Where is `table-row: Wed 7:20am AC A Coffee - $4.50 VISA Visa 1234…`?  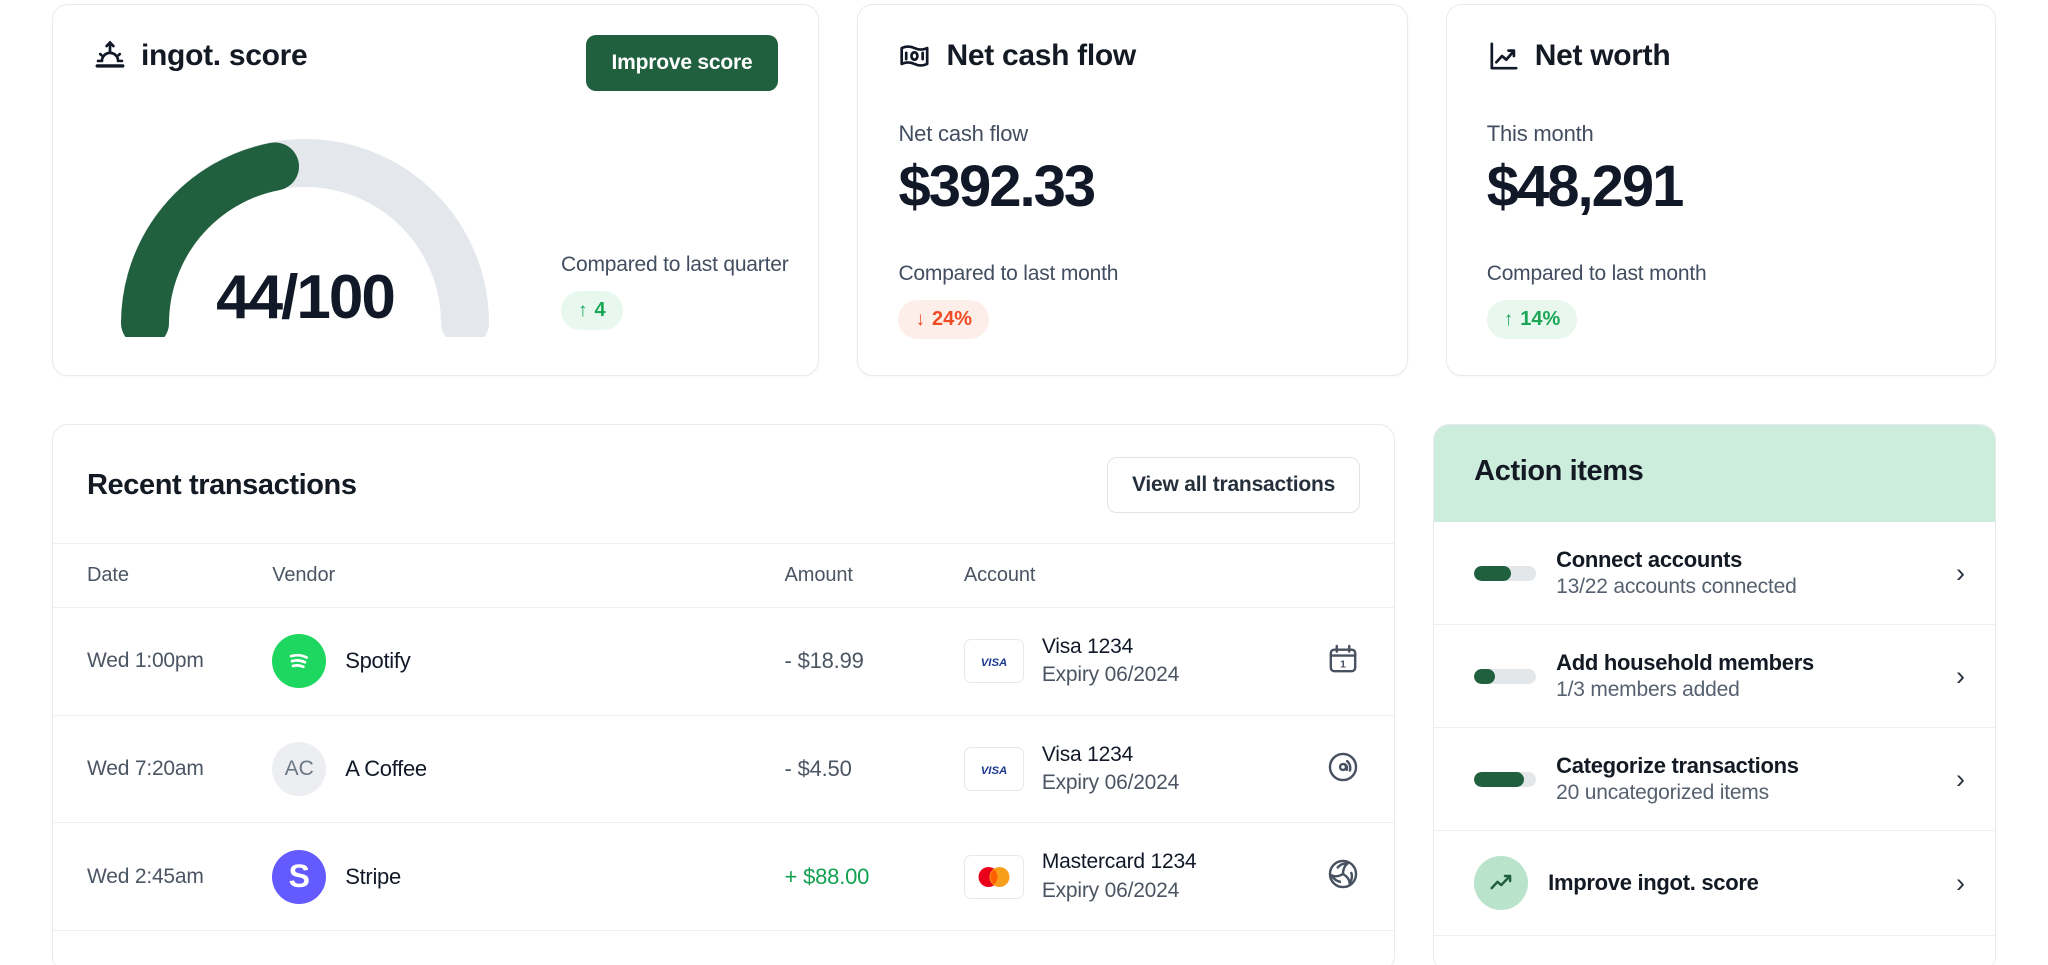 table-row: Wed 7:20am AC A Coffee - $4.50 VISA Visa 1234… is located at coordinates (724, 769).